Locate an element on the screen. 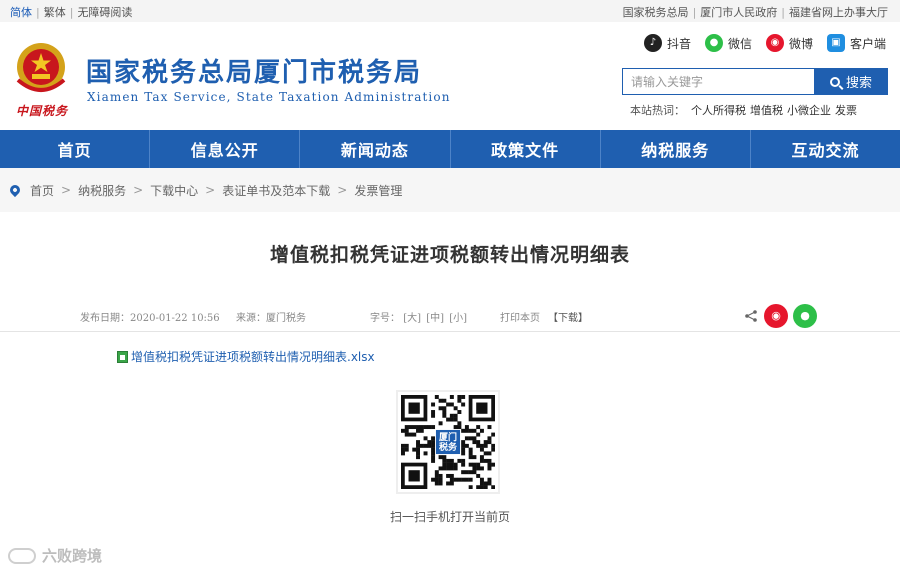 Image resolution: width=900 pixels, height=573 pixels. search-button-label: 搜索 is located at coordinates (858, 83).